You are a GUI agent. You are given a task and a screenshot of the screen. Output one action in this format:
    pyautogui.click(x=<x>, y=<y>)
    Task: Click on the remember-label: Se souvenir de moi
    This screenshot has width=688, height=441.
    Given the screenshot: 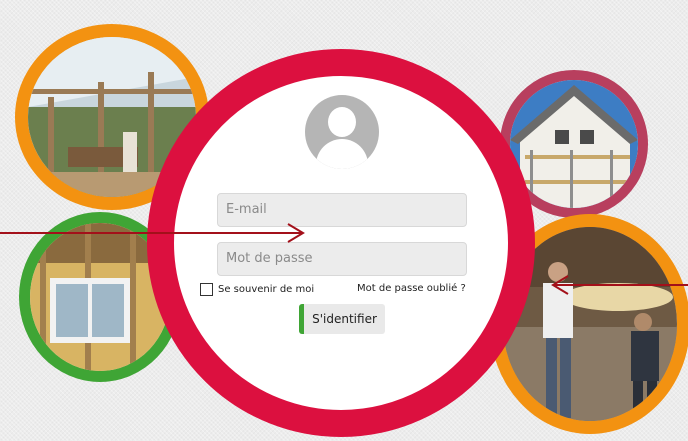 What is the action you would take?
    pyautogui.click(x=266, y=289)
    